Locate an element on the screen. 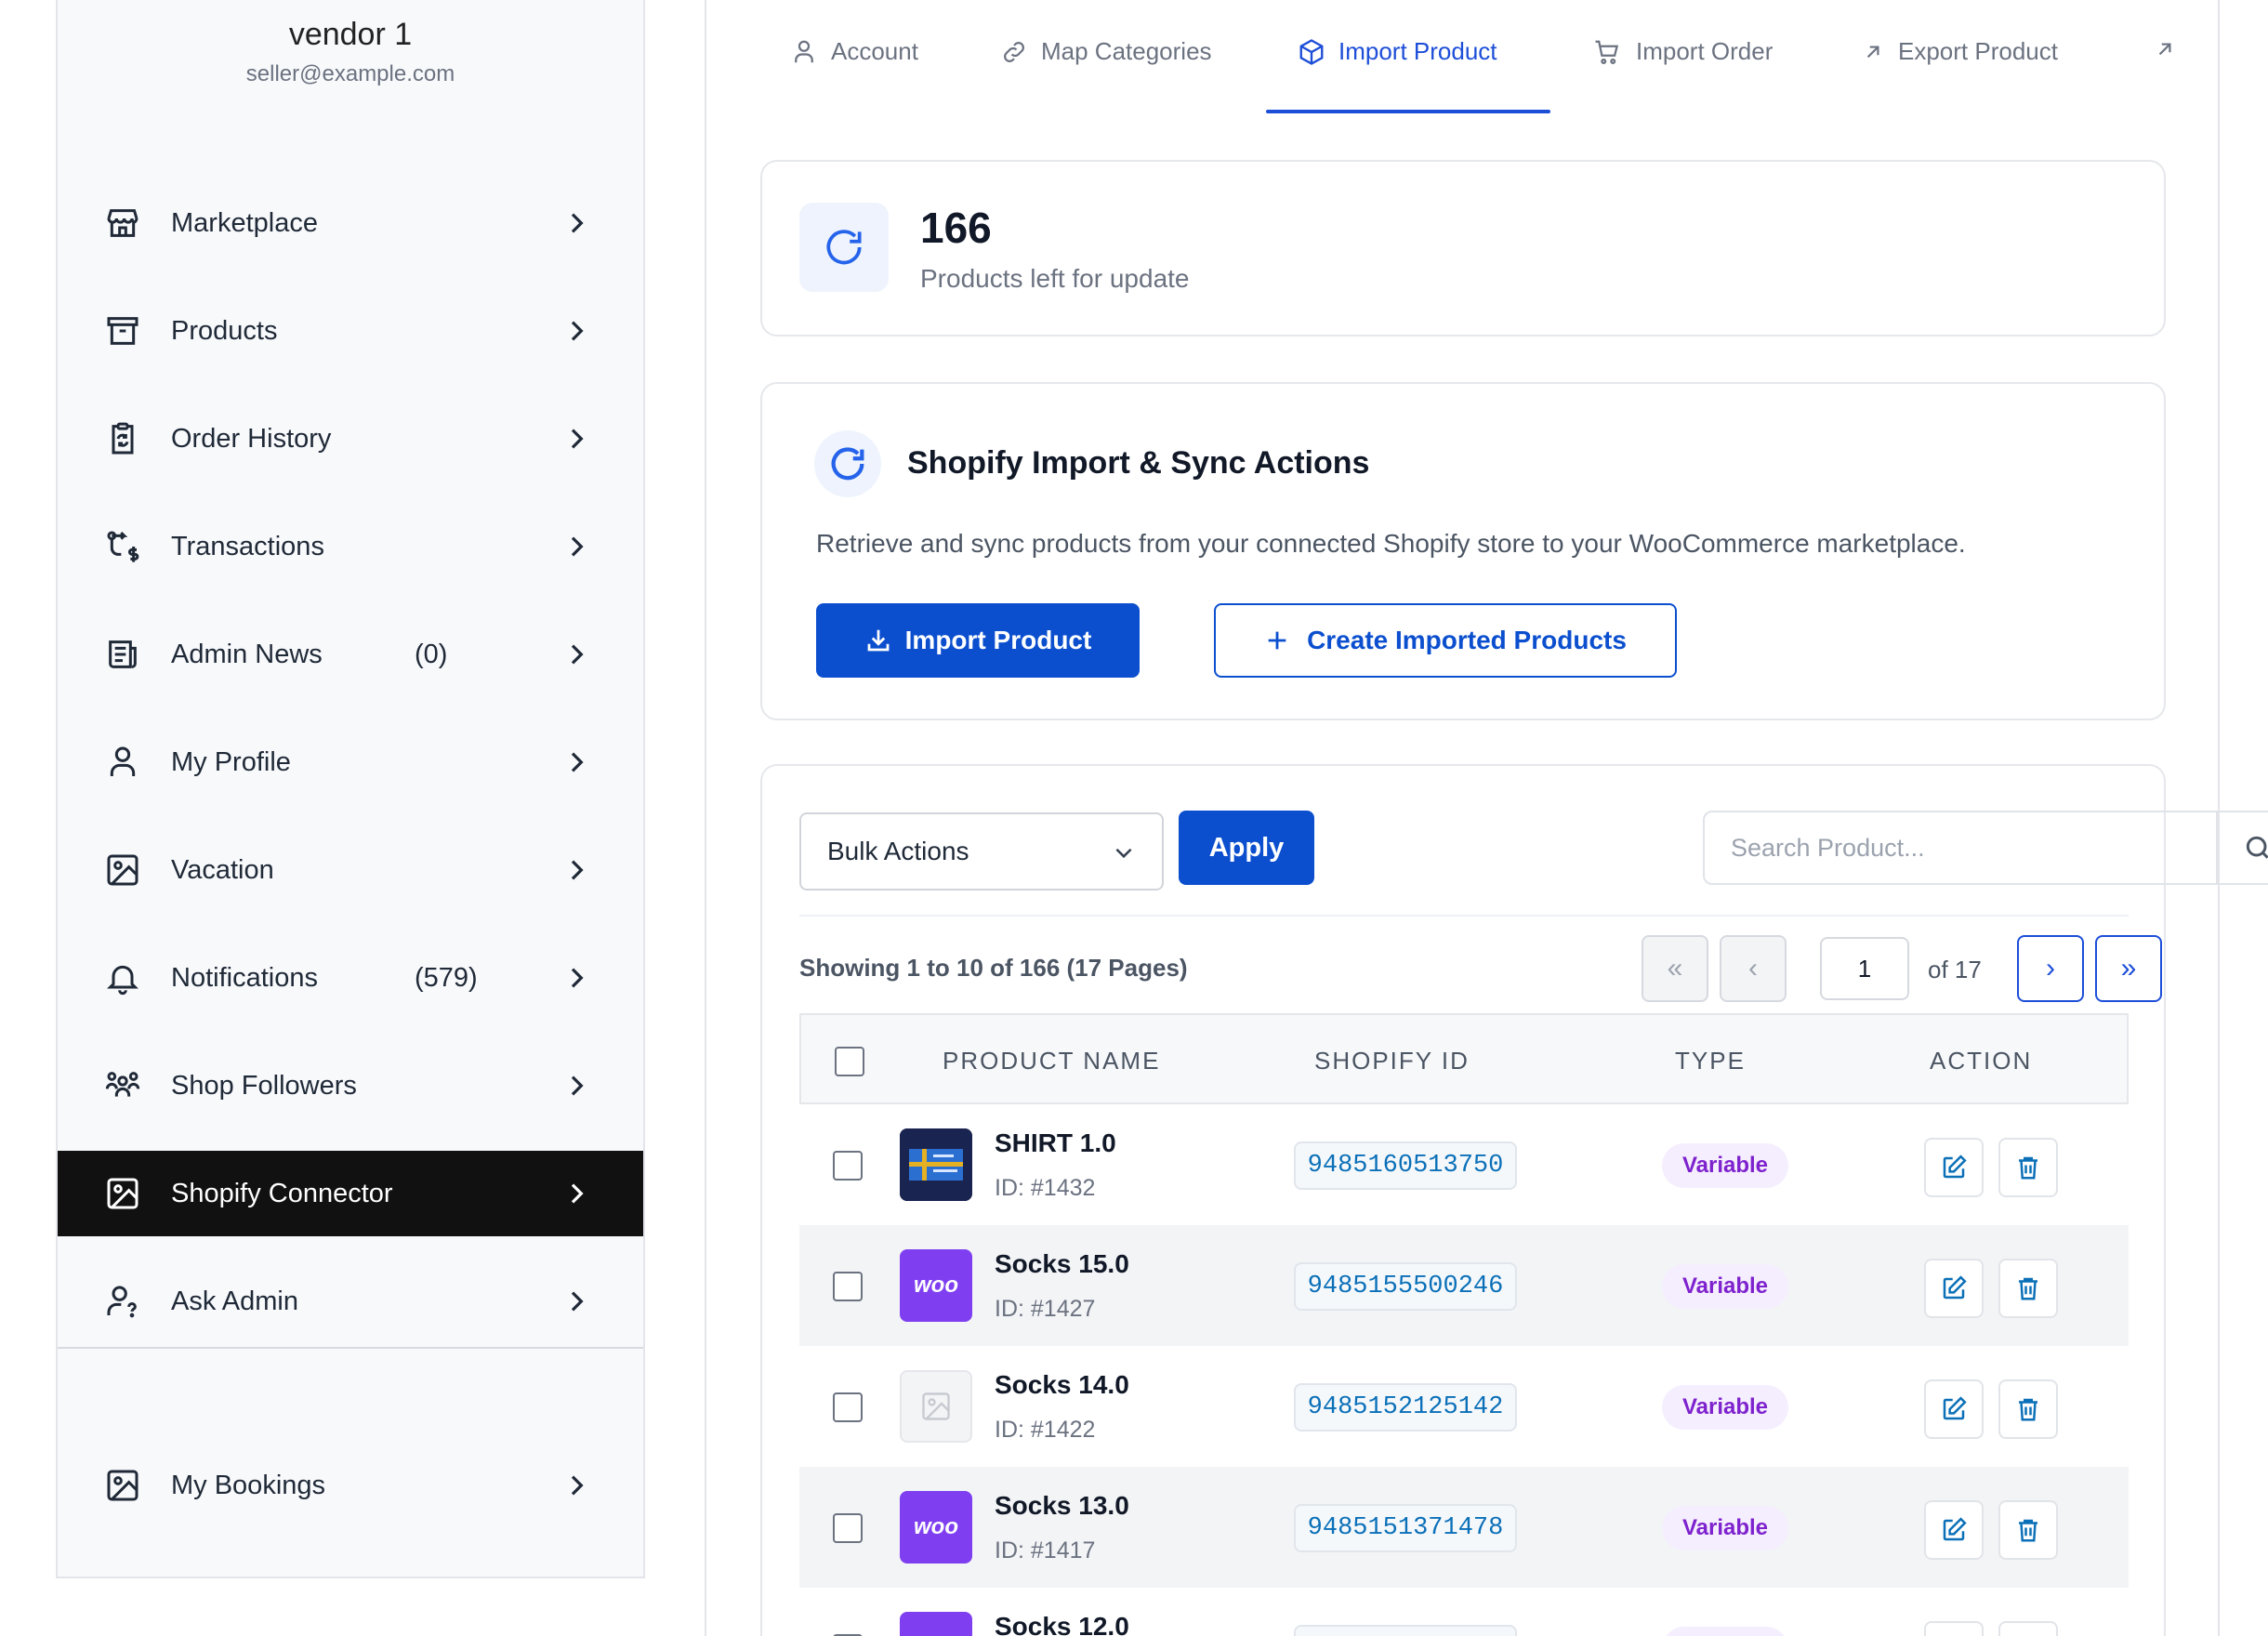 This screenshot has height=1636, width=2268. tab-map-categories: Map Categories is located at coordinates (1106, 52).